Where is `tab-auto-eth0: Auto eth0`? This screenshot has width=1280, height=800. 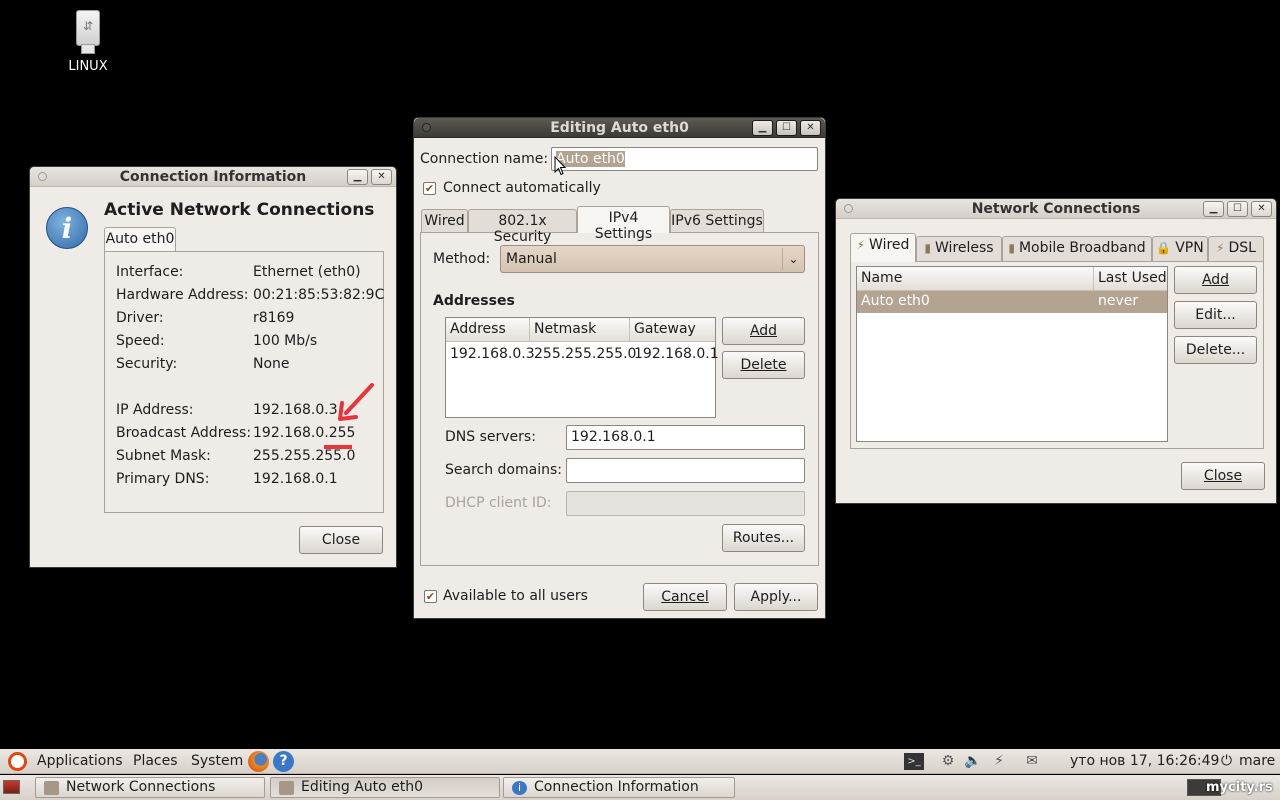 tab-auto-eth0: Auto eth0 is located at coordinates (140, 239).